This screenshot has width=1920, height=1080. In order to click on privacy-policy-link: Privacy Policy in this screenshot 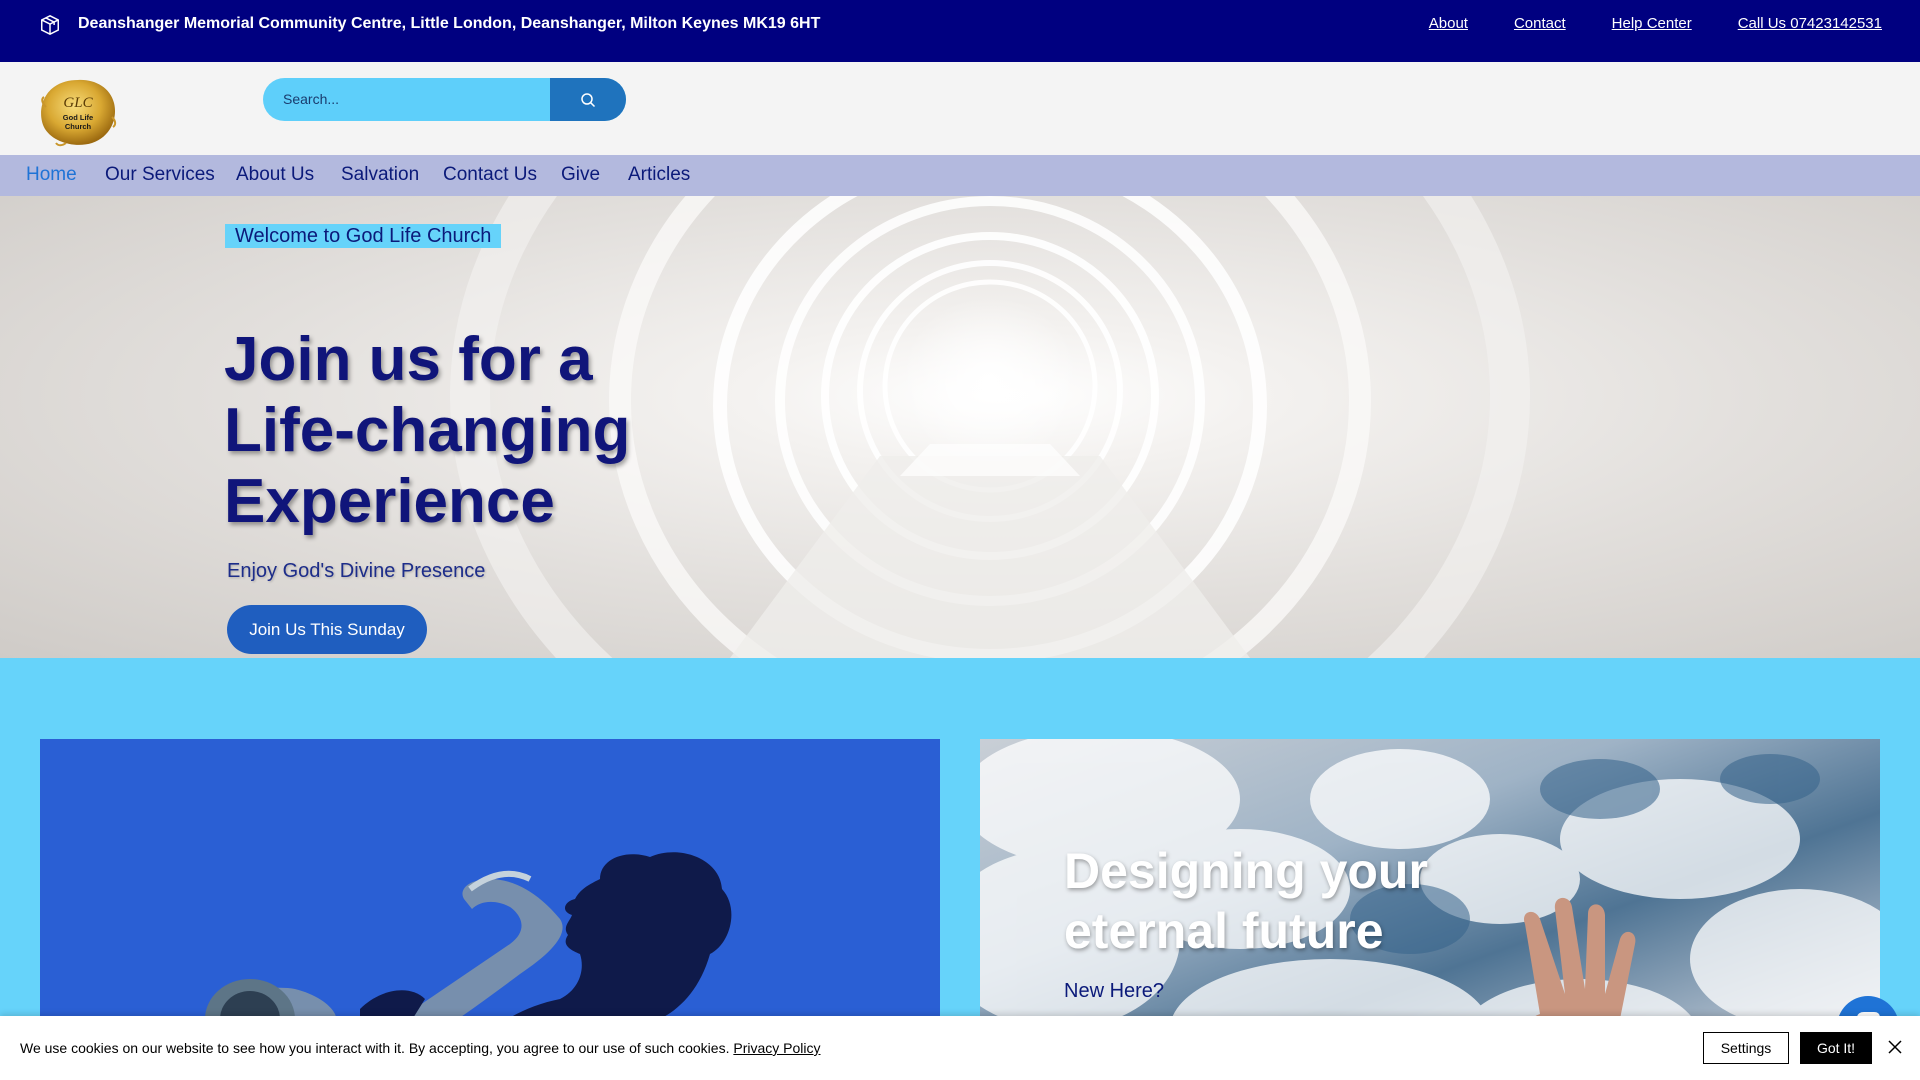, I will do `click(776, 1048)`.